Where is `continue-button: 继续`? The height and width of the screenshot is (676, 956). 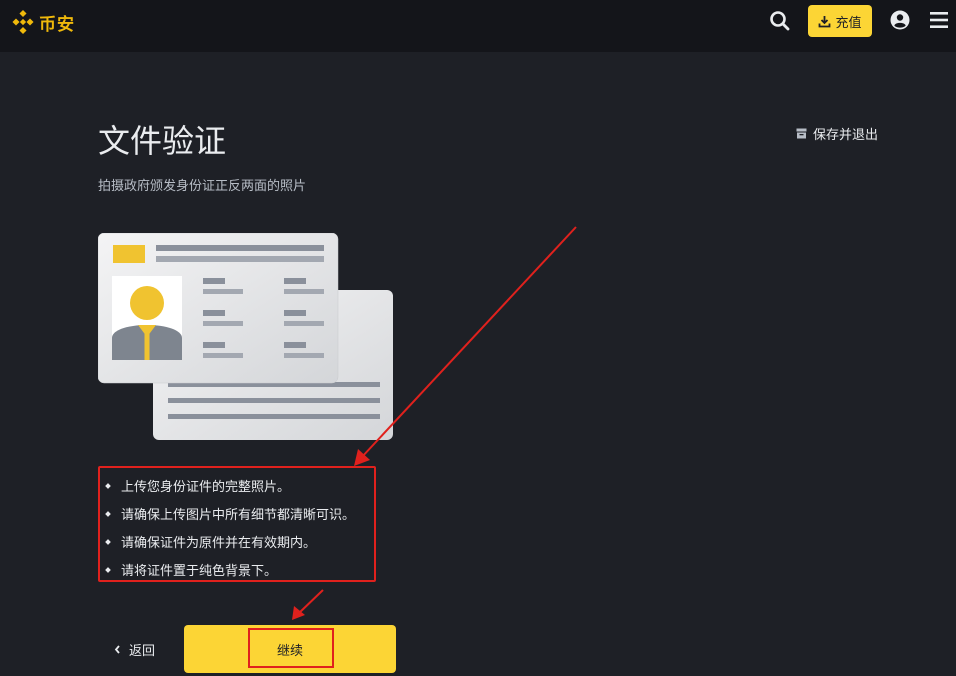 continue-button: 继续 is located at coordinates (290, 649).